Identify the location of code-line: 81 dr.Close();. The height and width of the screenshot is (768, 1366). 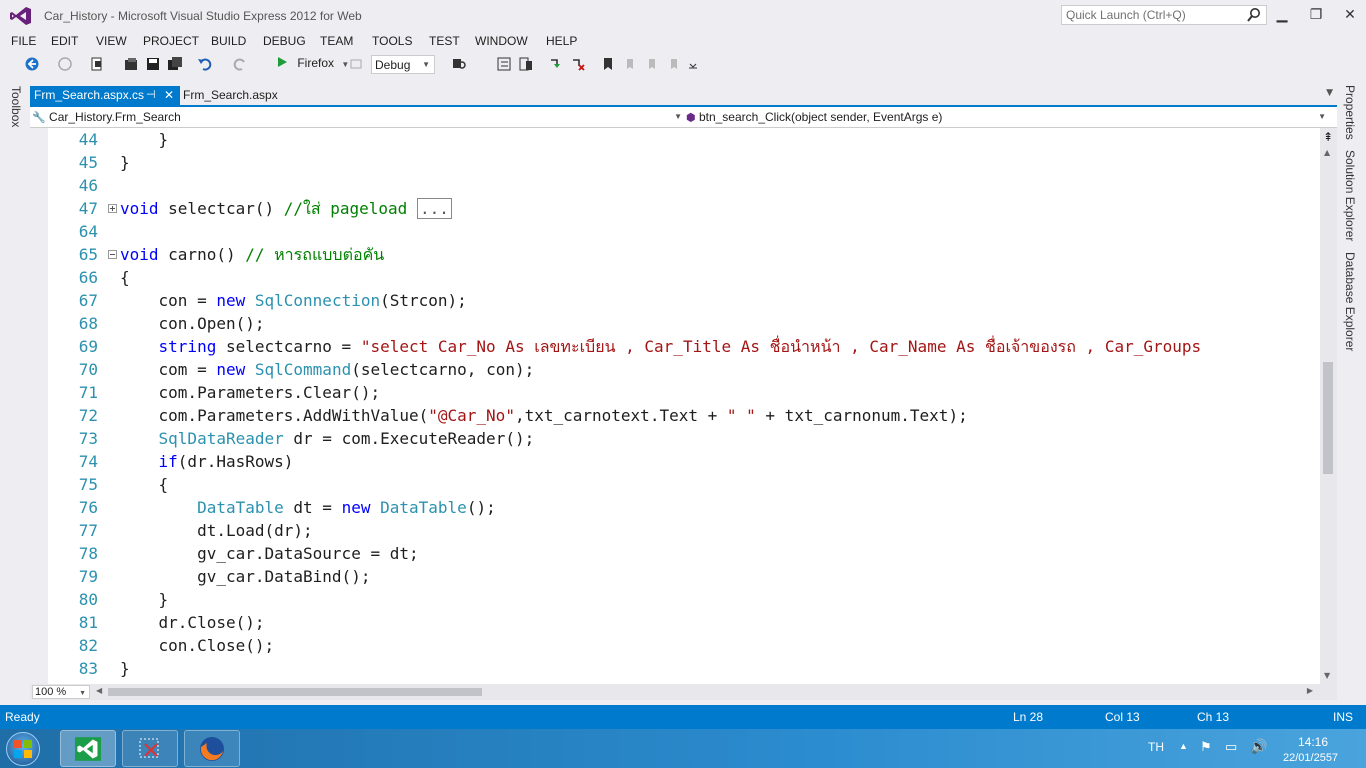
(171, 622).